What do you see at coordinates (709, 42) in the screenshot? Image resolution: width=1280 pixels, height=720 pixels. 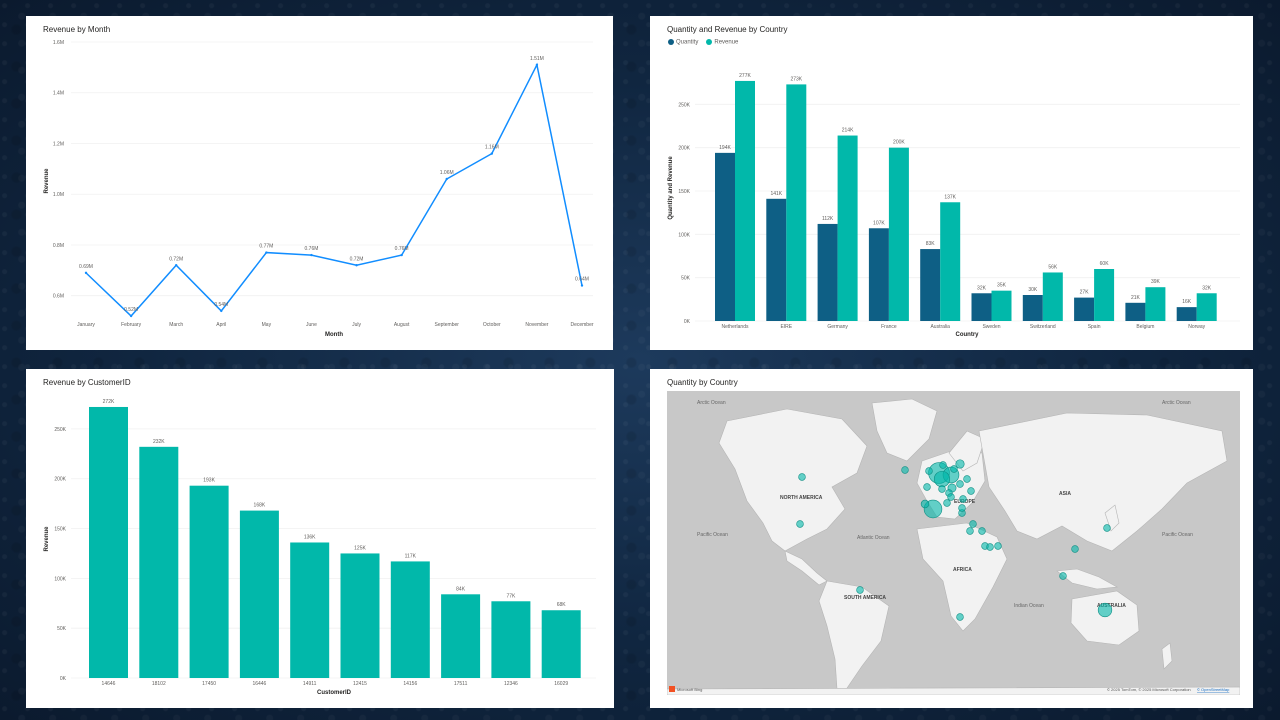 I see `legend-swatch-revenue` at bounding box center [709, 42].